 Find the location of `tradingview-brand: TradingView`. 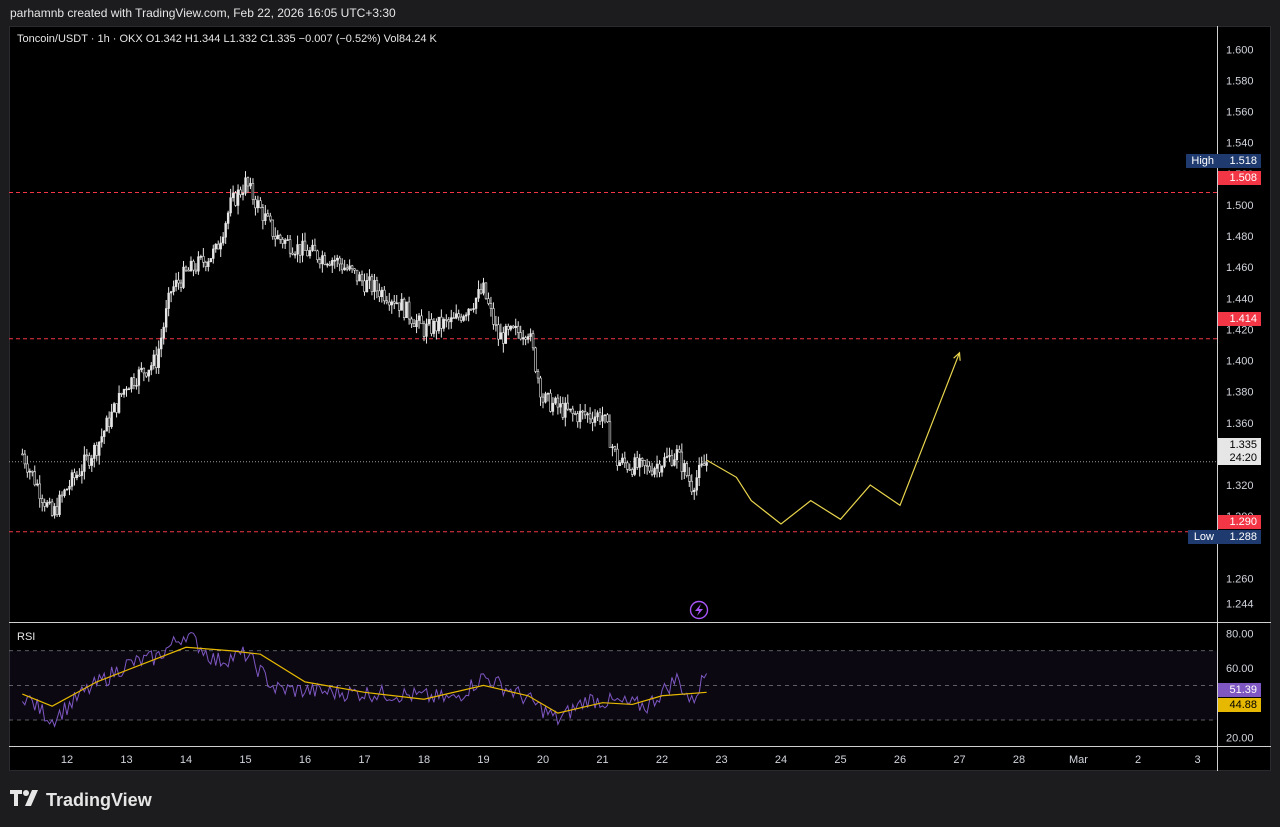

tradingview-brand: TradingView is located at coordinates (81, 800).